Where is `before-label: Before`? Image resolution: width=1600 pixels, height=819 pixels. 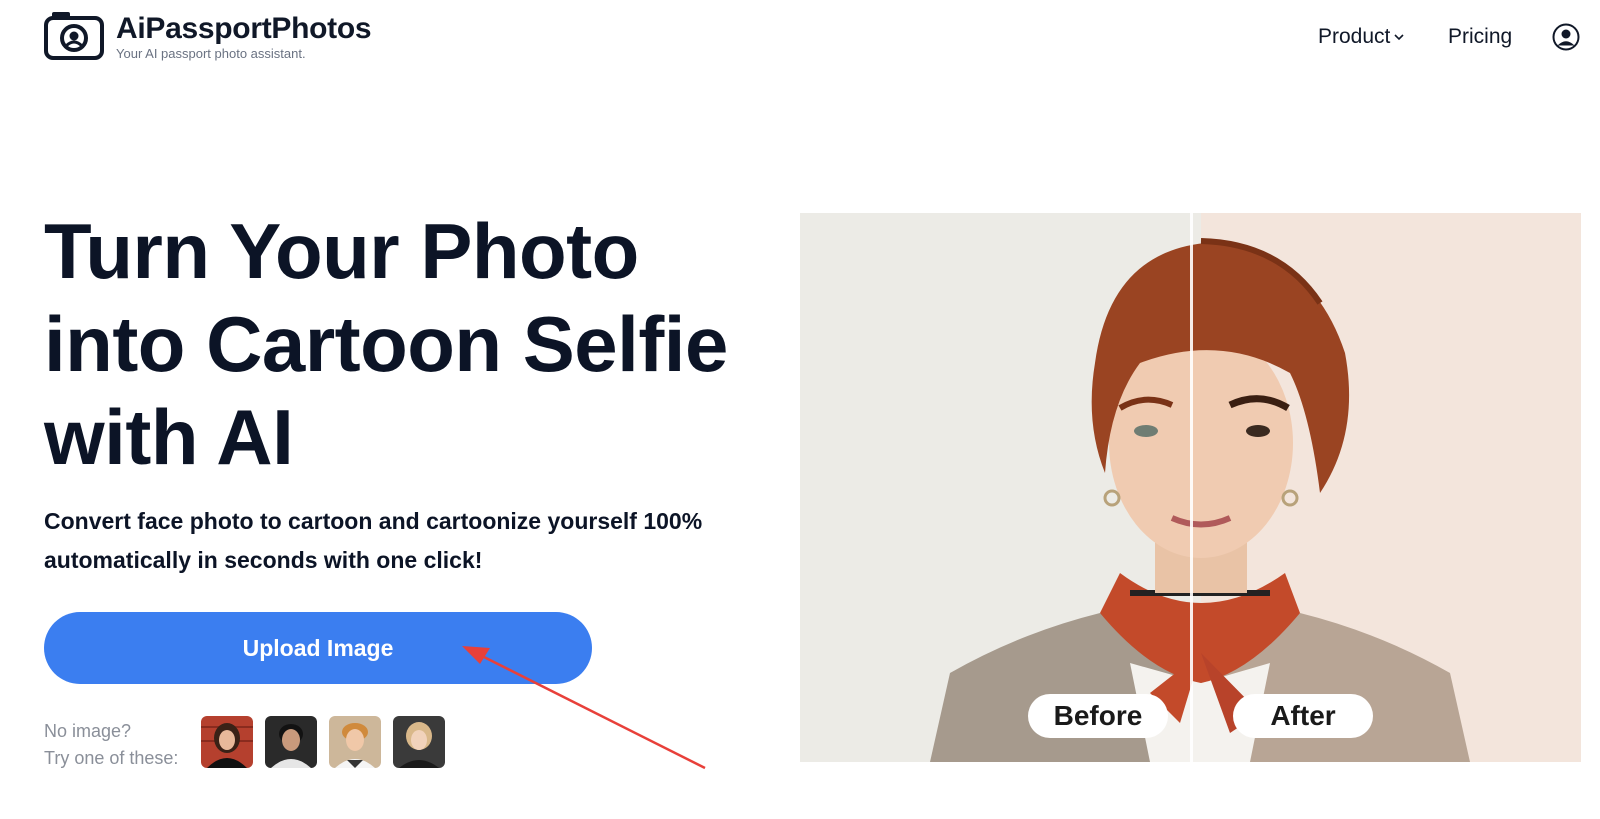 before-label: Before is located at coordinates (1098, 716).